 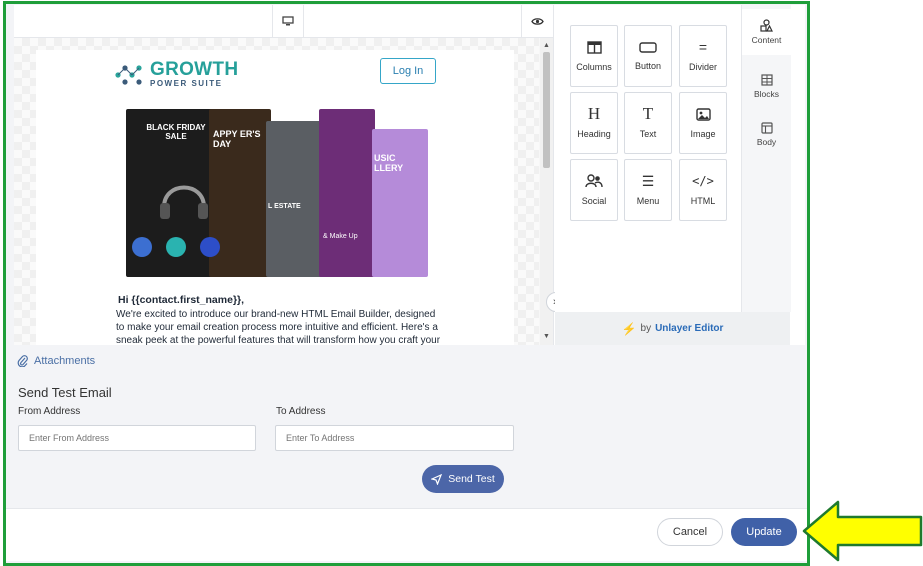 I want to click on tab-content: Content, so click(x=766, y=32).